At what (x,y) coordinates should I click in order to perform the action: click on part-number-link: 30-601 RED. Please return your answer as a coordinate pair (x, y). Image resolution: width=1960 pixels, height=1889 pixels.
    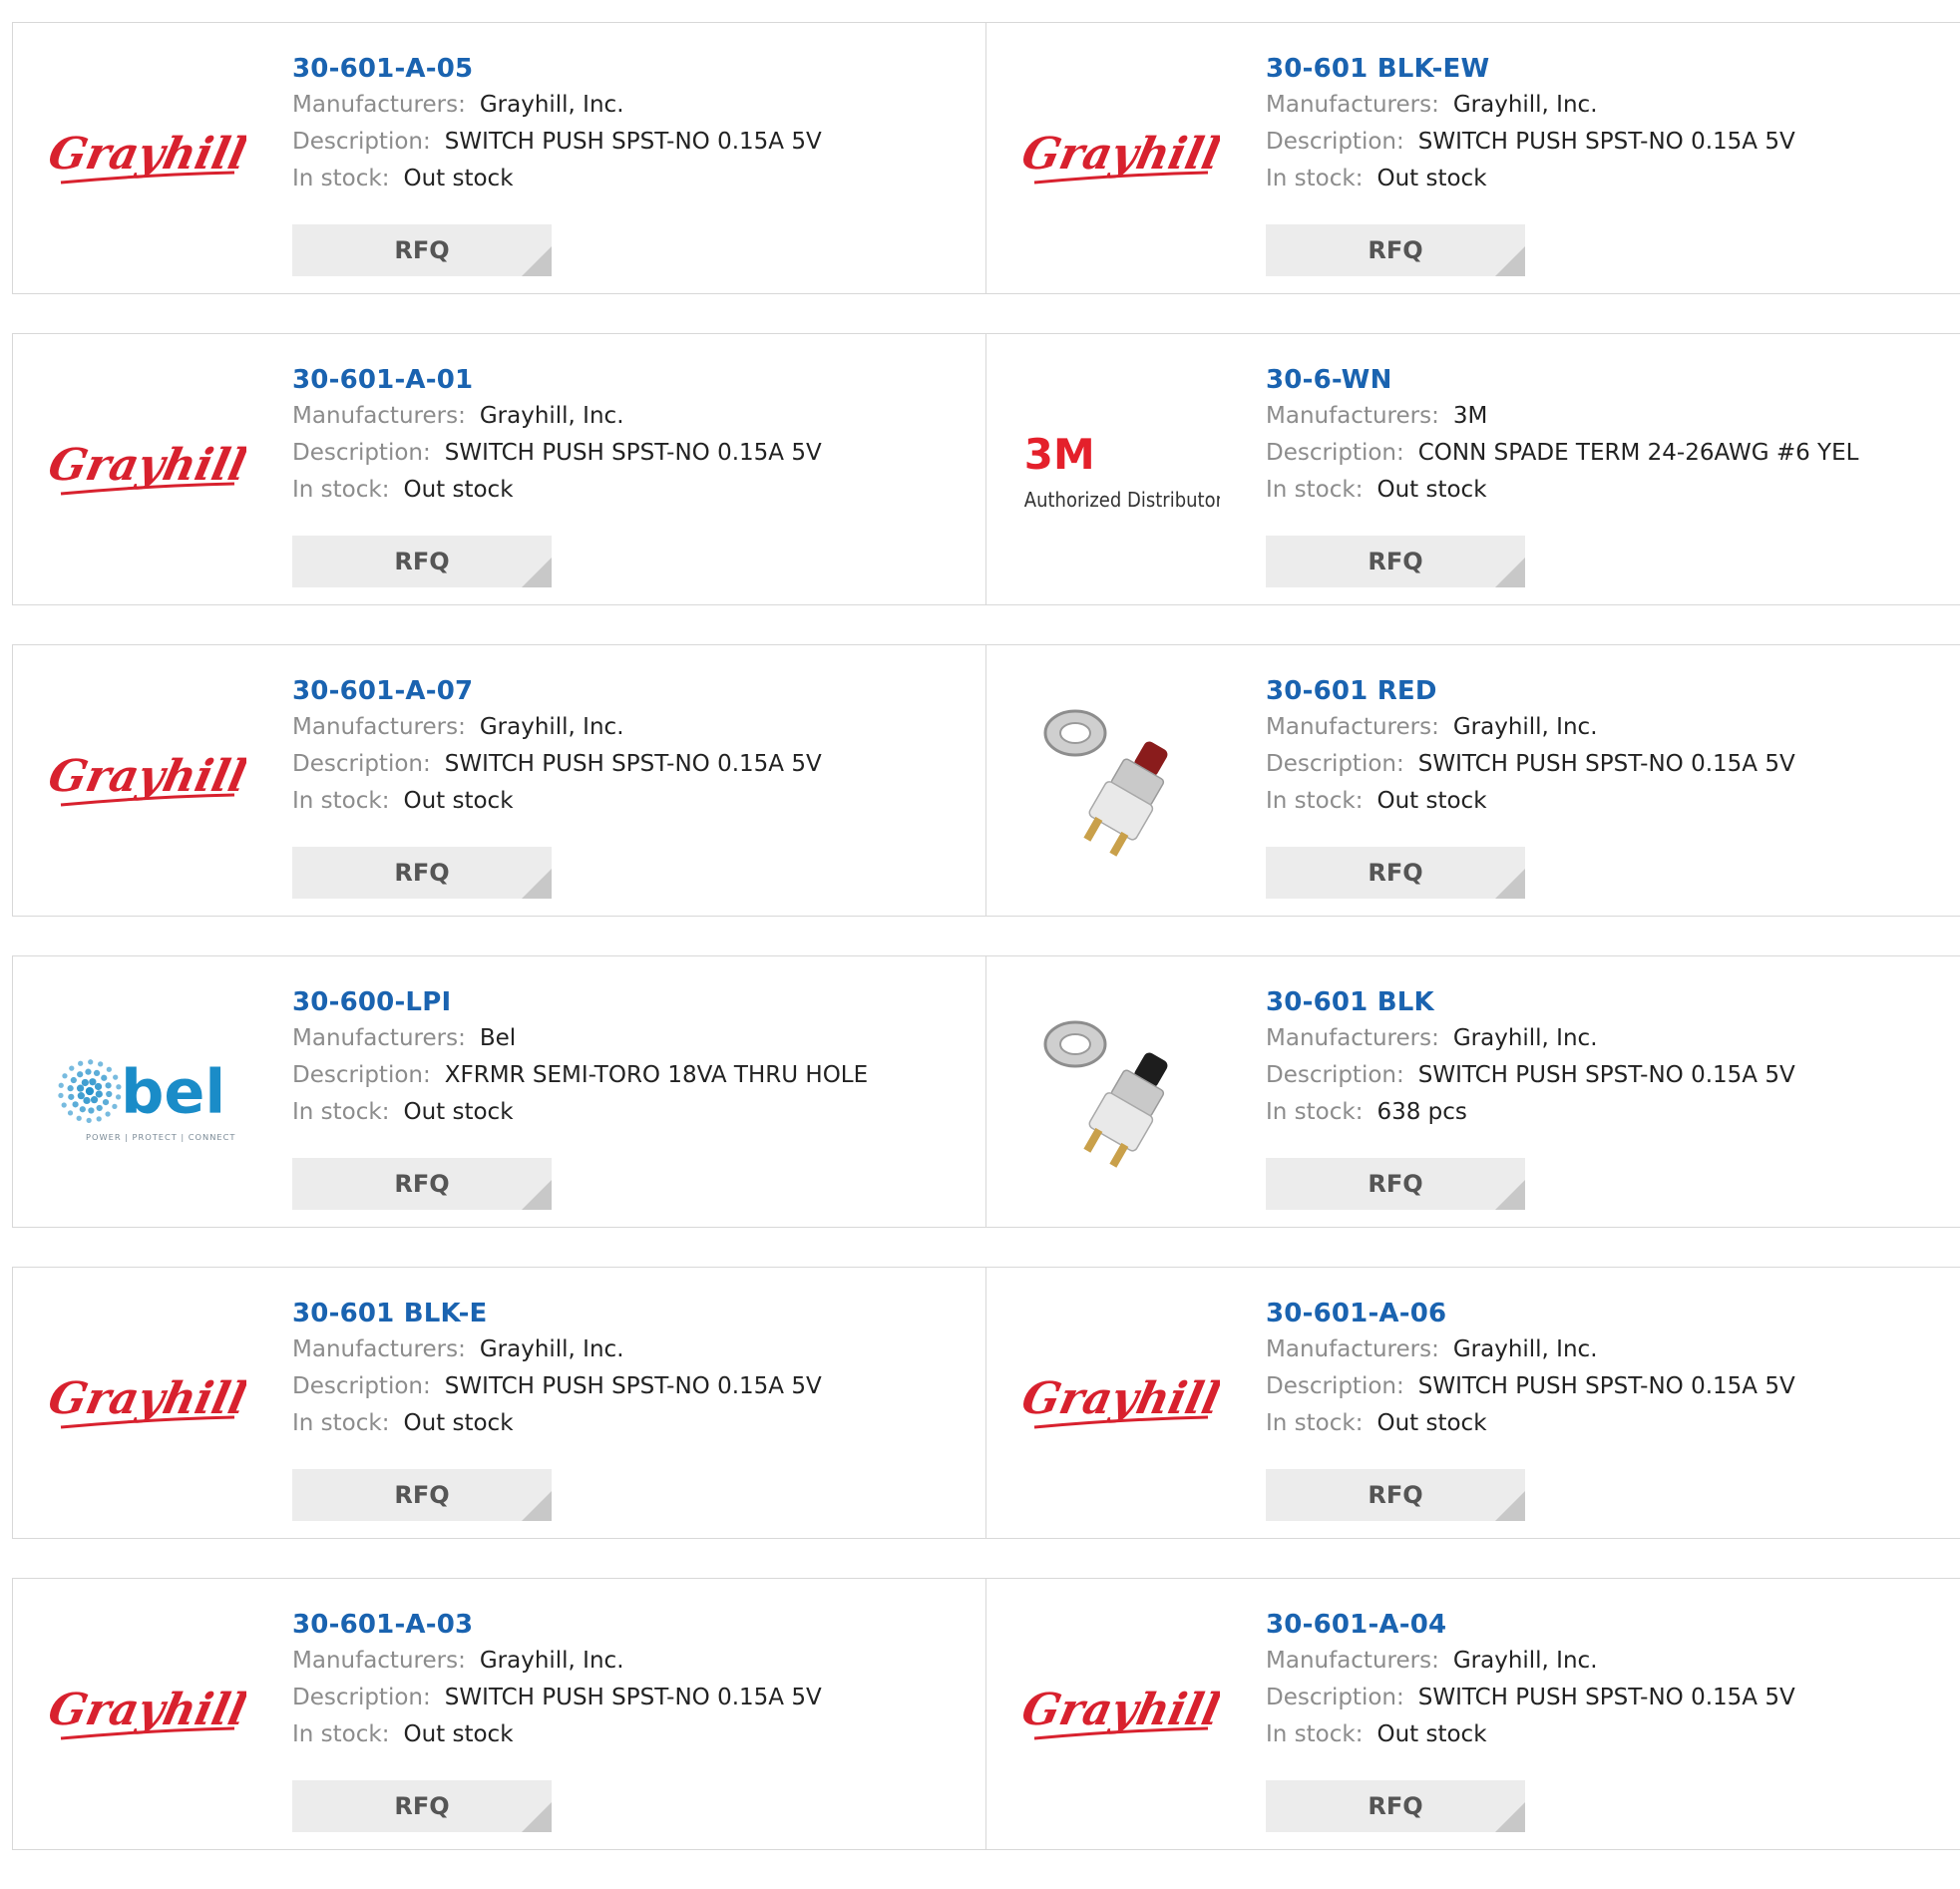
    Looking at the image, I should click on (1603, 691).